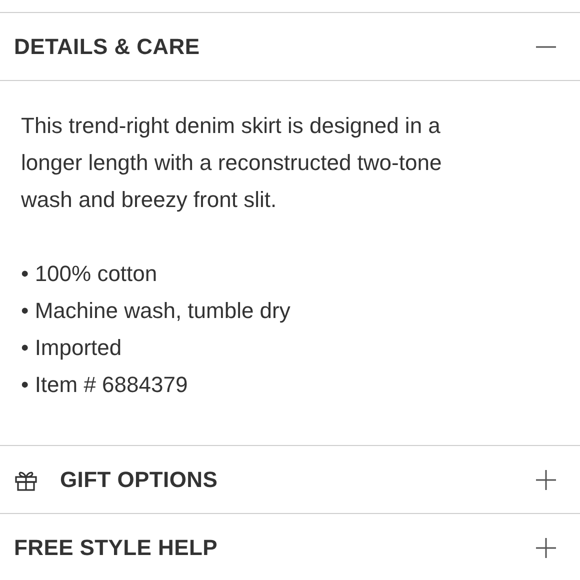 This screenshot has height=580, width=580. I want to click on section-header: FREE STYLE HELP, so click(290, 547).